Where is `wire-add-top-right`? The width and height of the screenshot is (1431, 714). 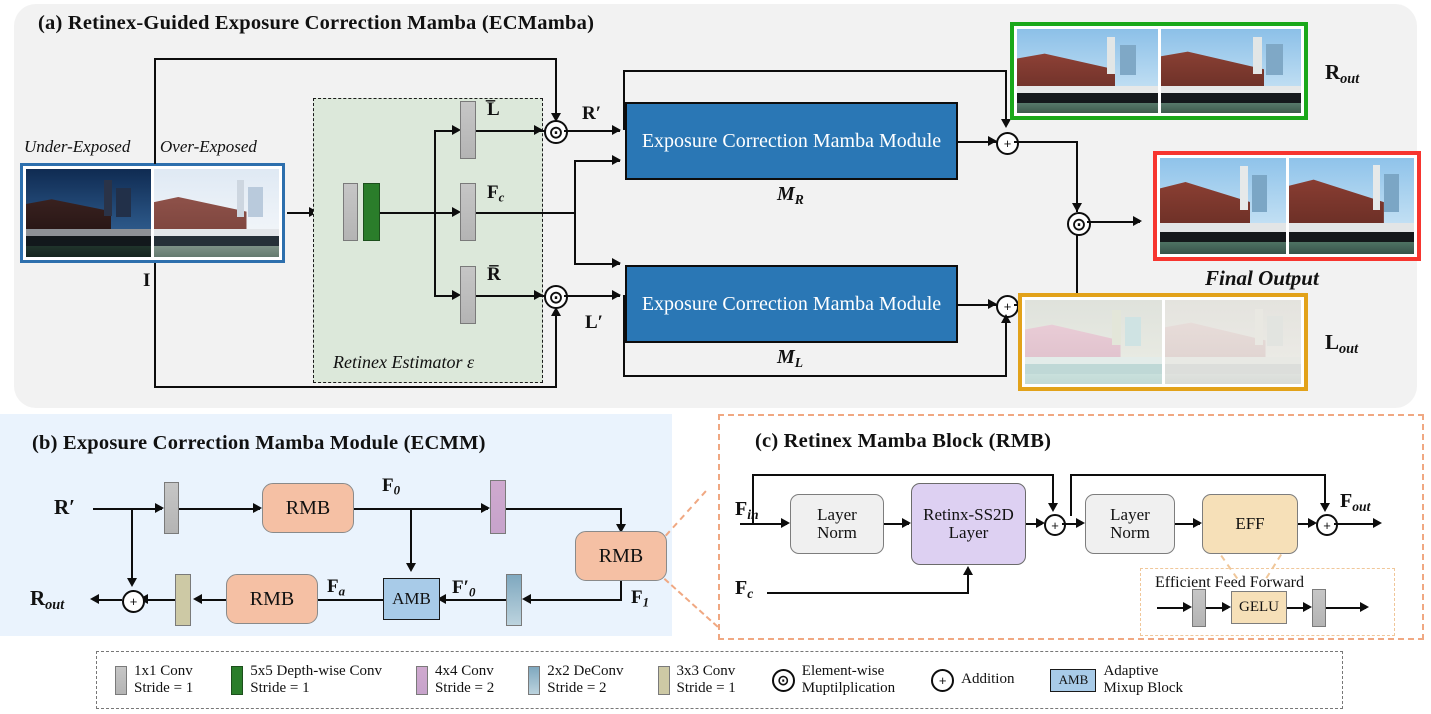
wire-add-top-right is located at coordinates (1046, 142).